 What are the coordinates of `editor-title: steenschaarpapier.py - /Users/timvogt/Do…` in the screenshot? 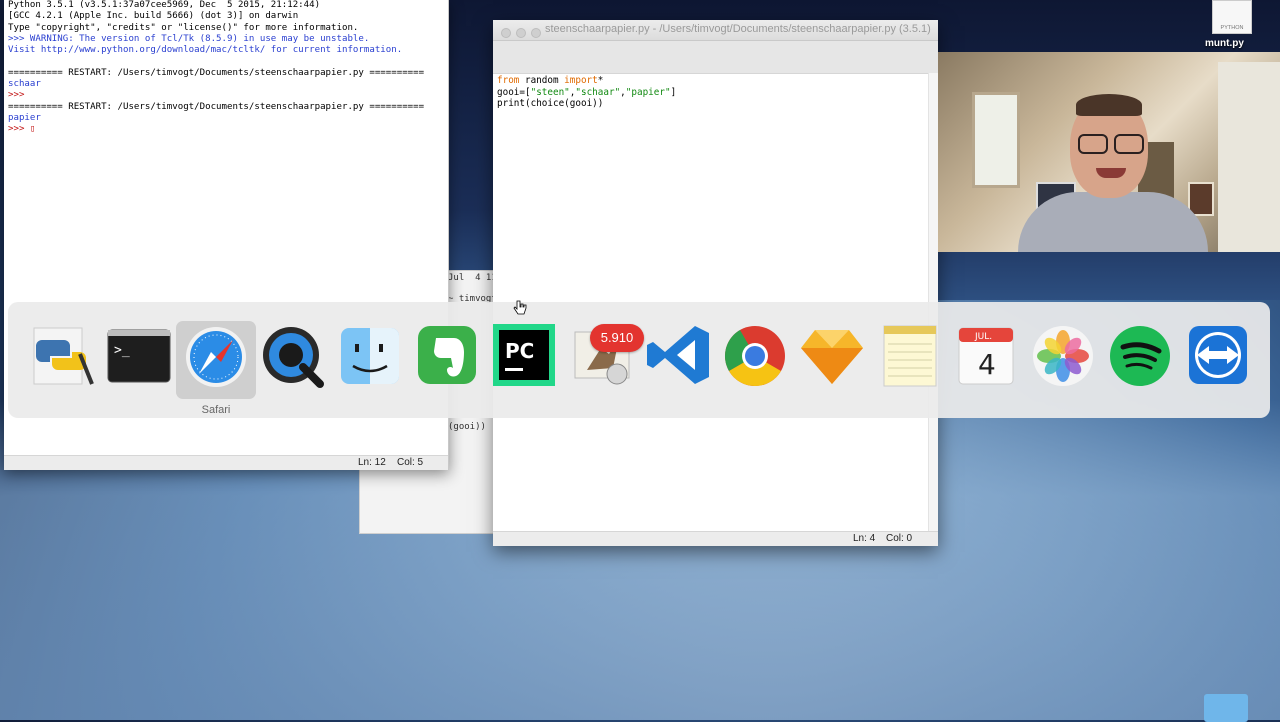 It's located at (738, 29).